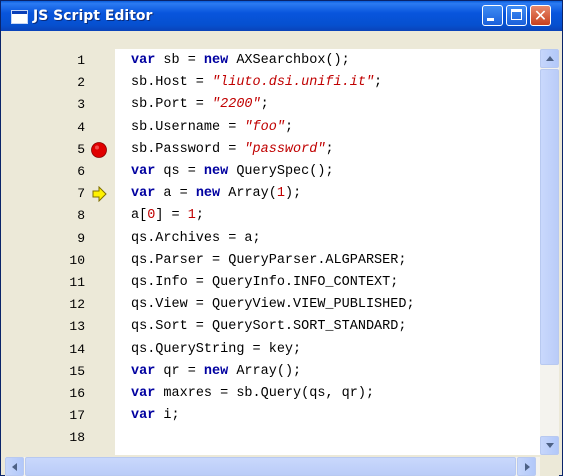  I want to click on vertical-scrollbar, so click(549, 252).